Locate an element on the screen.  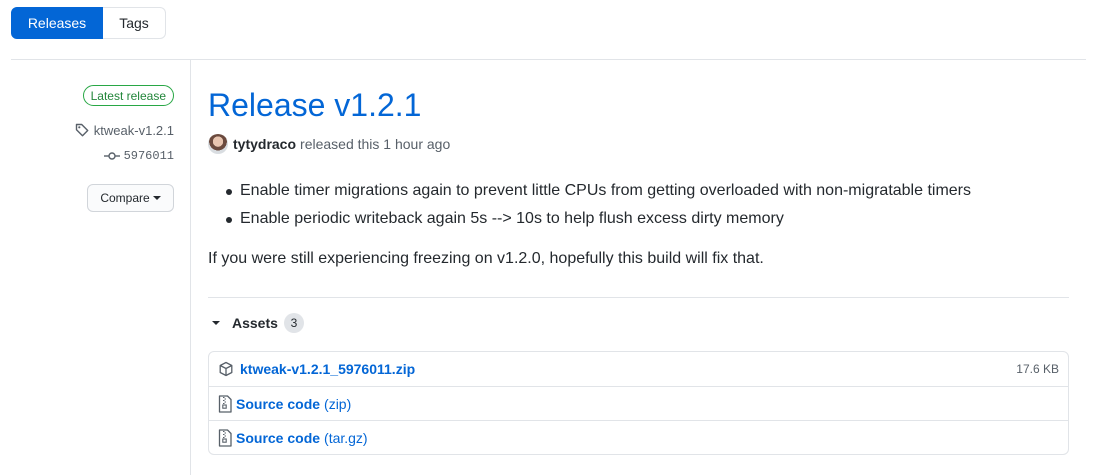
release-tabs: Releases Tags is located at coordinates (88, 23).